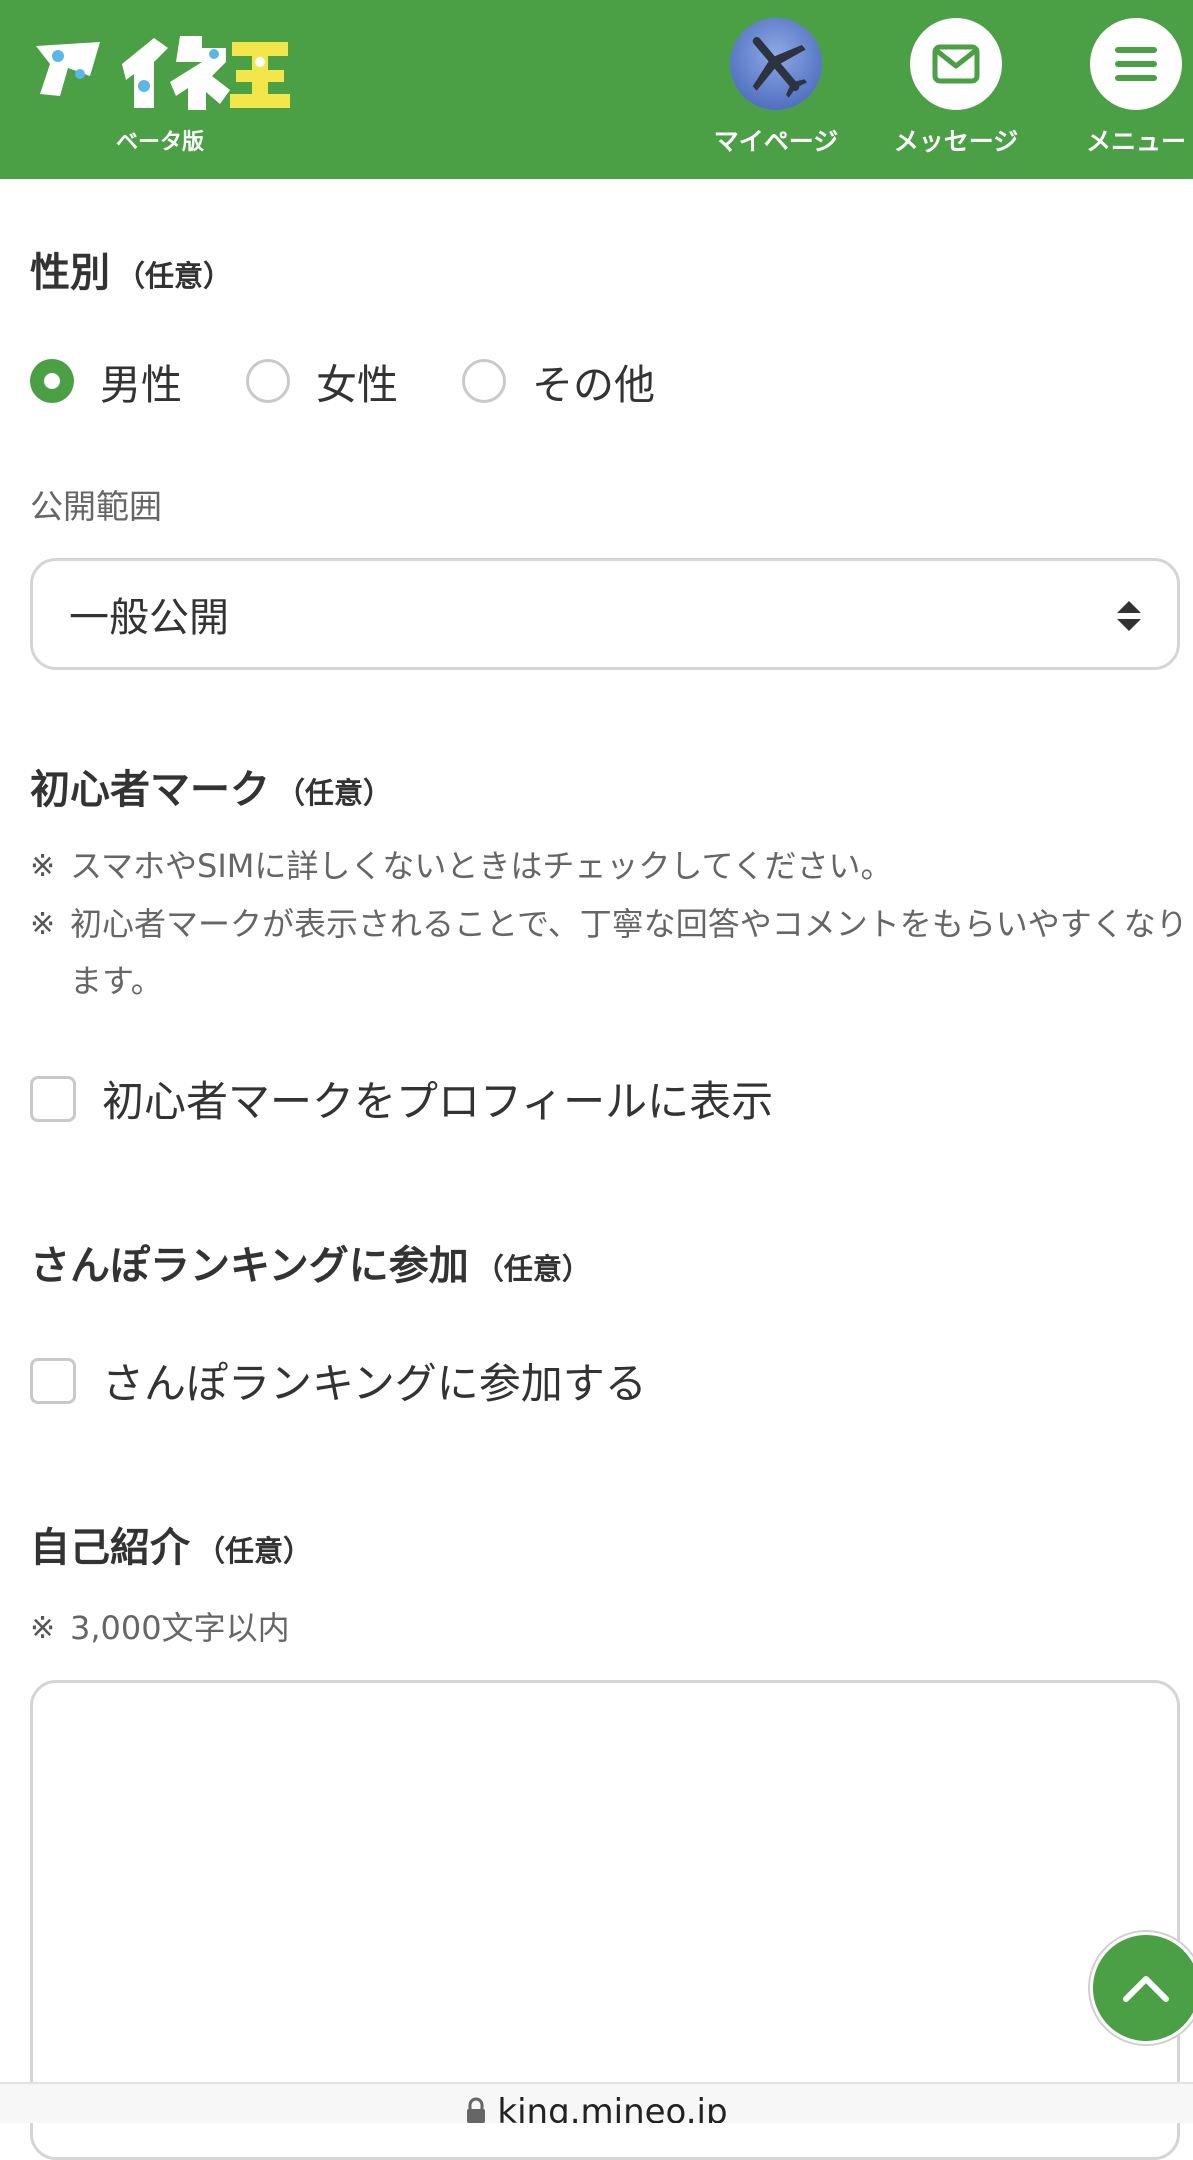 The width and height of the screenshot is (1193, 2160). I want to click on radio-button-checked, so click(52, 381).